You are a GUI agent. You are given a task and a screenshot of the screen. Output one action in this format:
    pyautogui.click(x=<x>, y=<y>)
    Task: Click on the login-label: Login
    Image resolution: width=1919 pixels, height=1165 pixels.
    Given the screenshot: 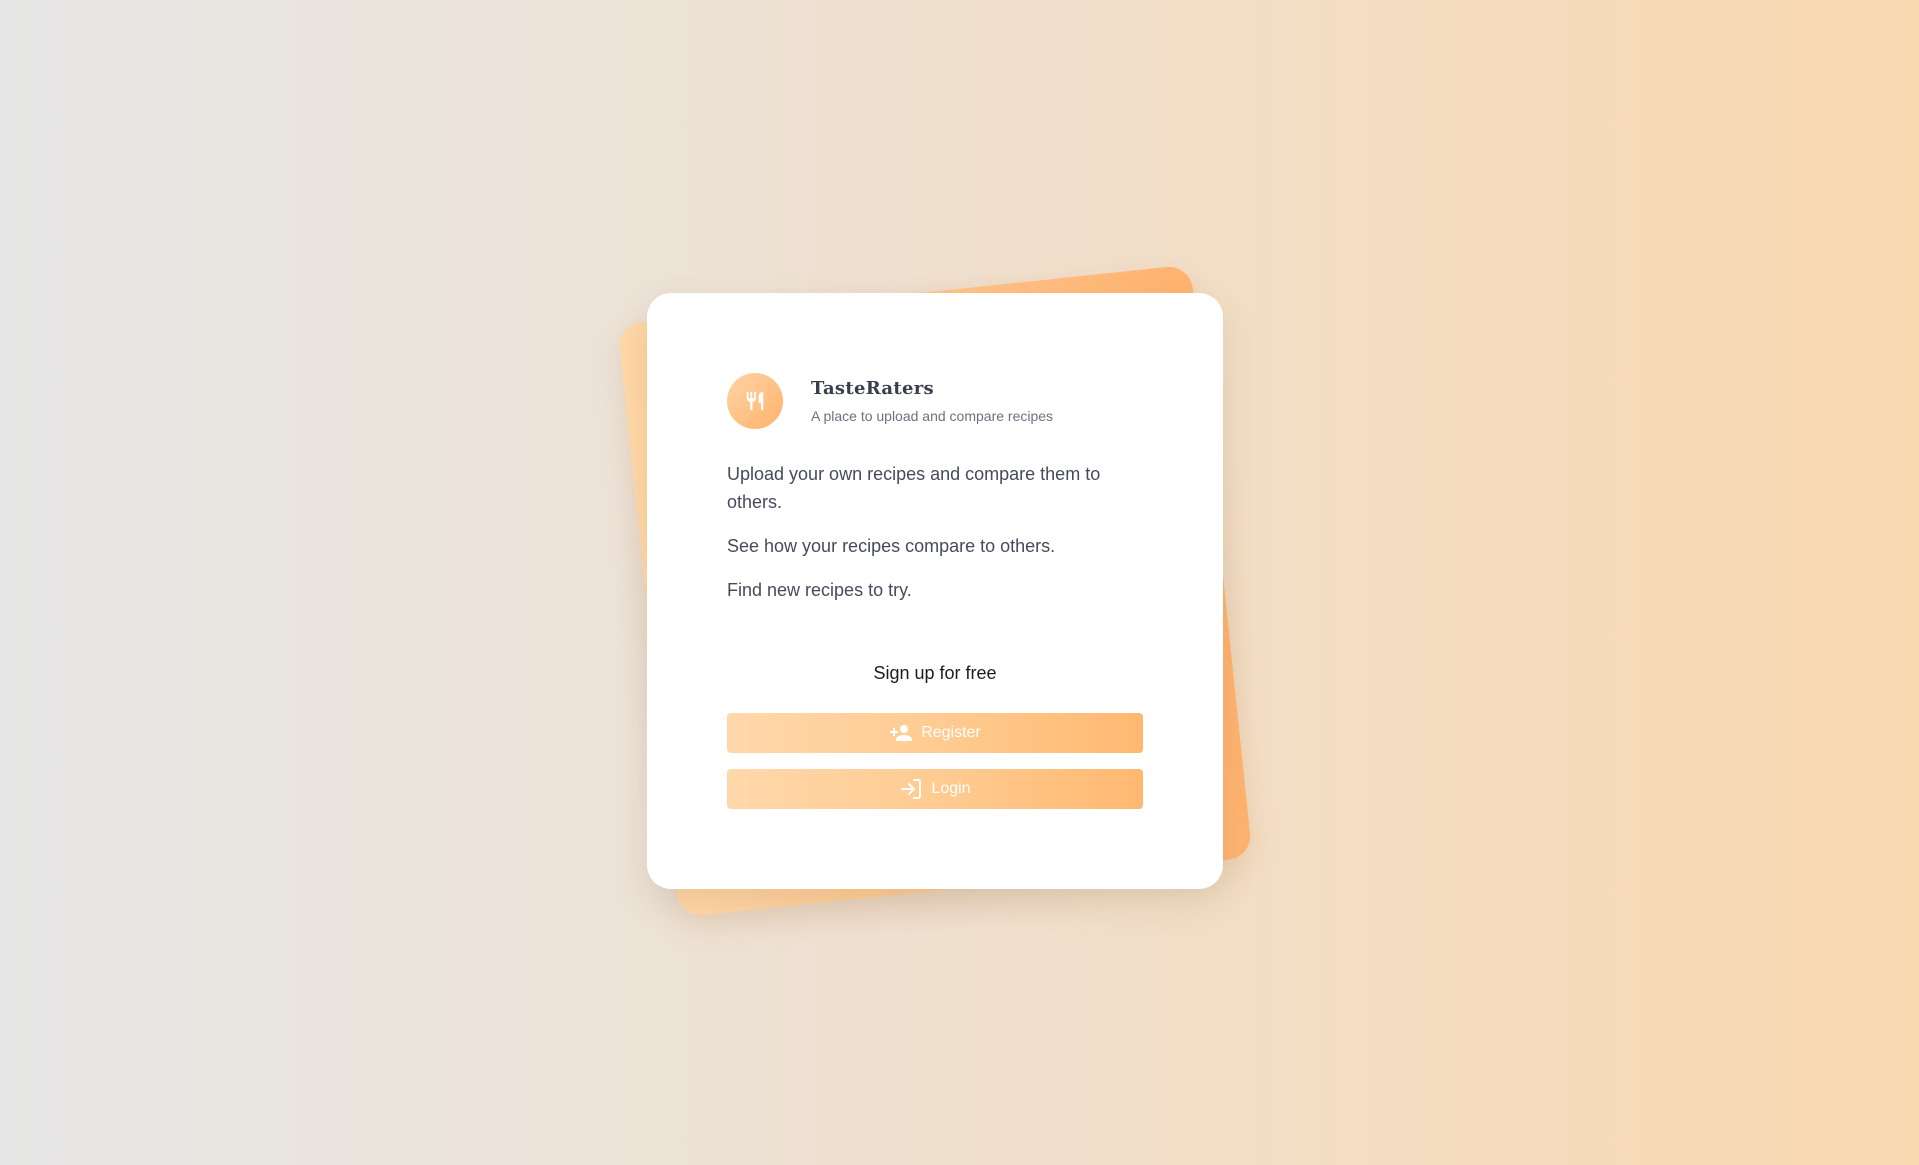 What is the action you would take?
    pyautogui.click(x=951, y=788)
    